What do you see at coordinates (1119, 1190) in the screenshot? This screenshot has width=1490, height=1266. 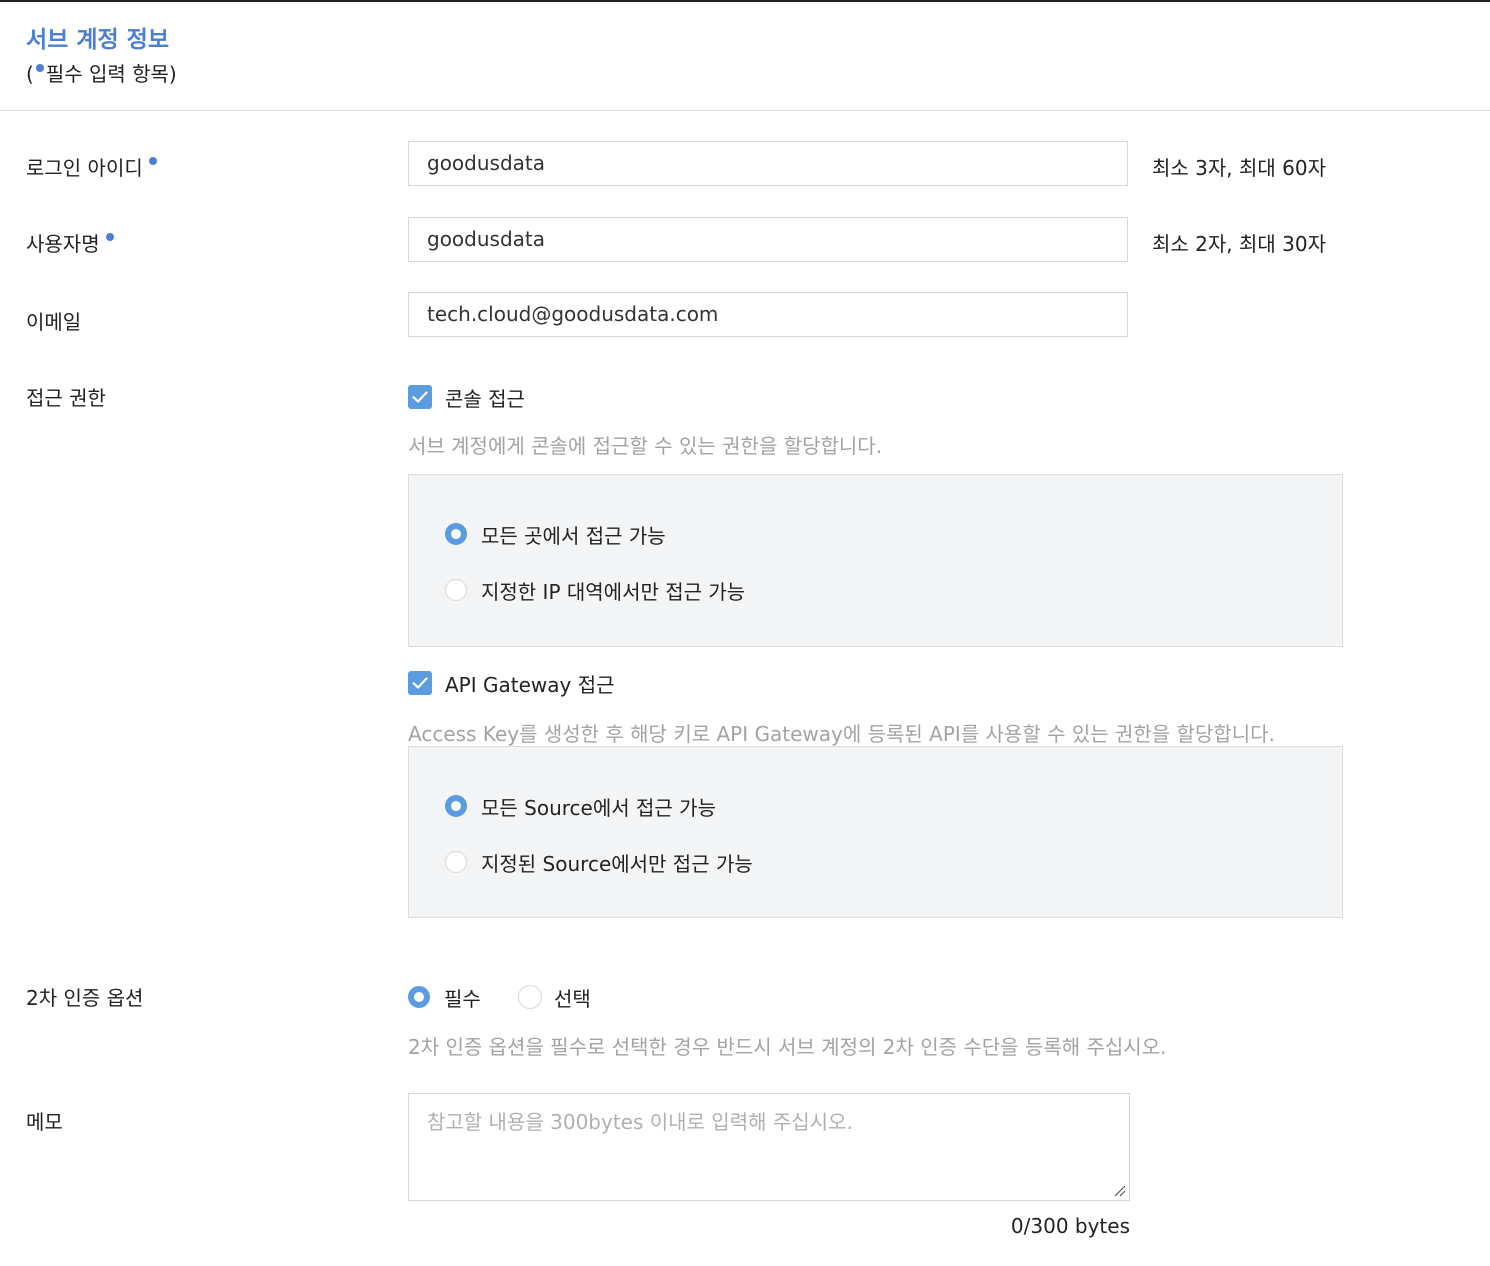 I see `resize-grip-icon` at bounding box center [1119, 1190].